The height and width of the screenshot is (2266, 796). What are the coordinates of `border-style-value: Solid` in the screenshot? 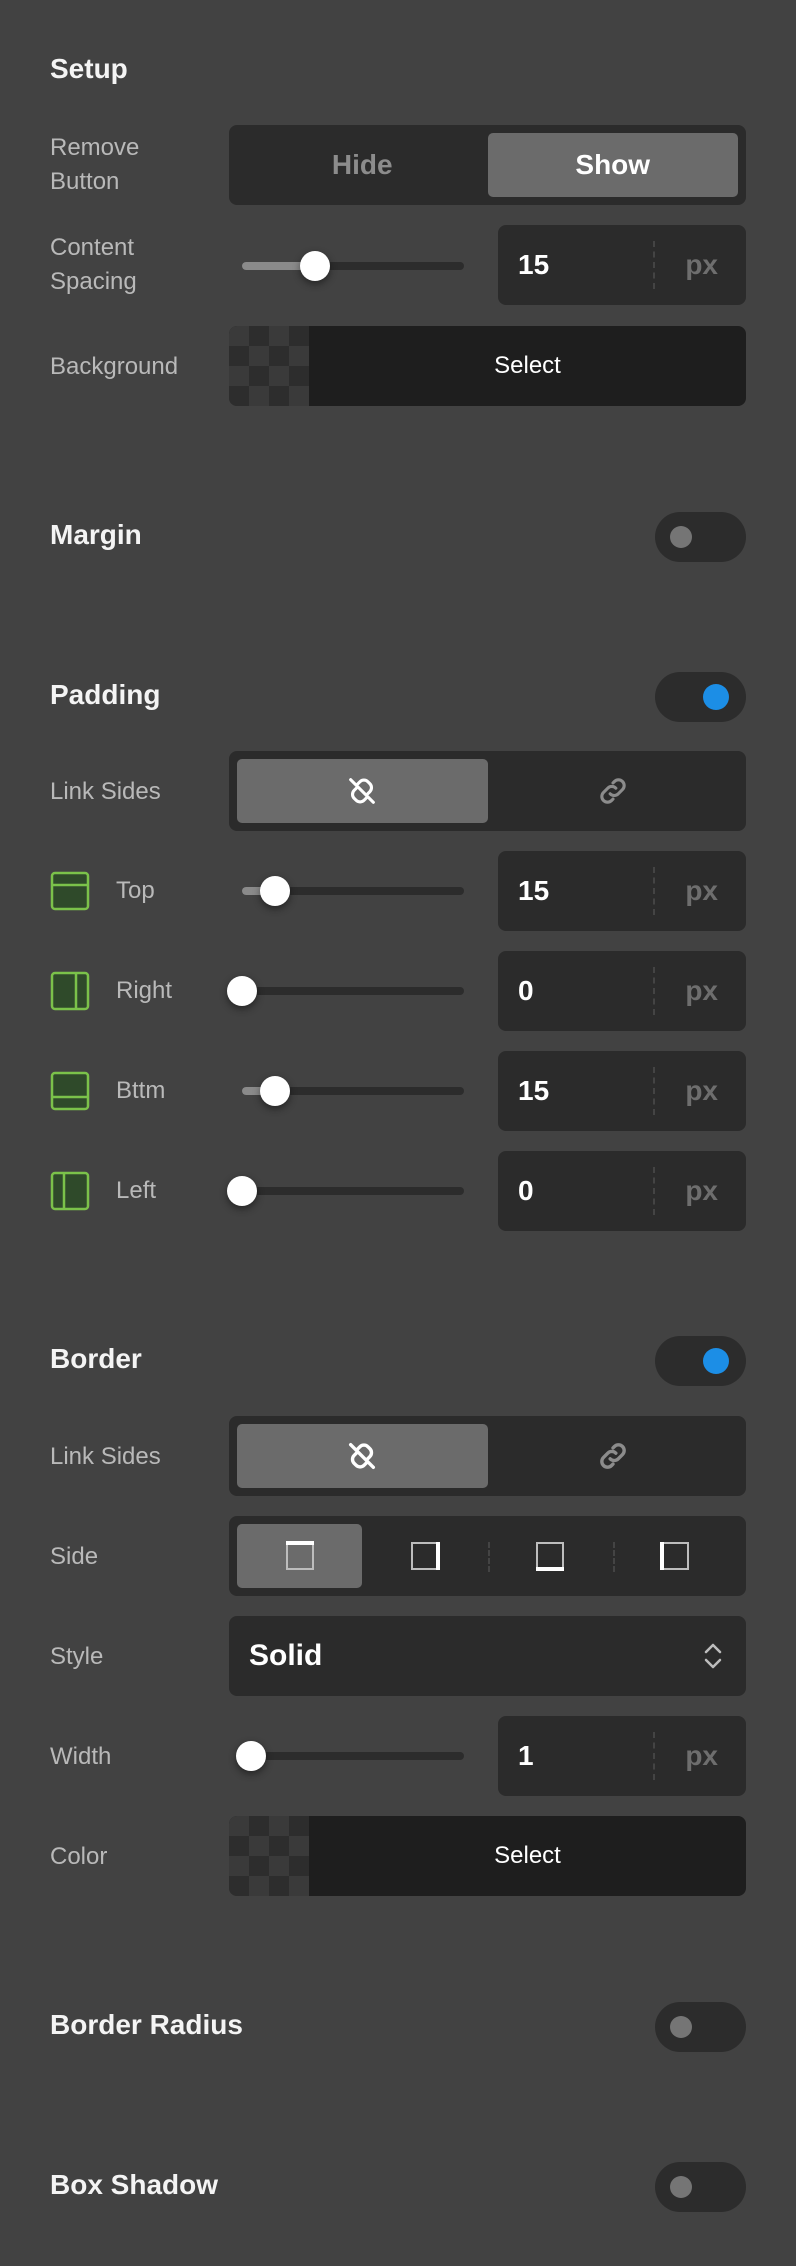 It's located at (285, 1656).